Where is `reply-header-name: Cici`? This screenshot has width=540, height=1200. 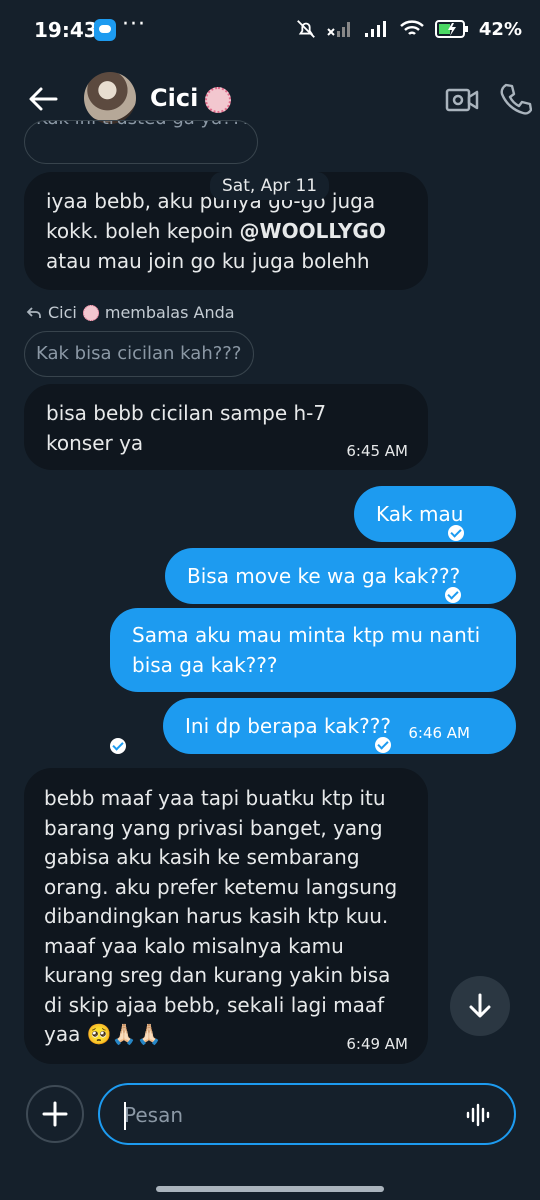
reply-header-name: Cici is located at coordinates (62, 312).